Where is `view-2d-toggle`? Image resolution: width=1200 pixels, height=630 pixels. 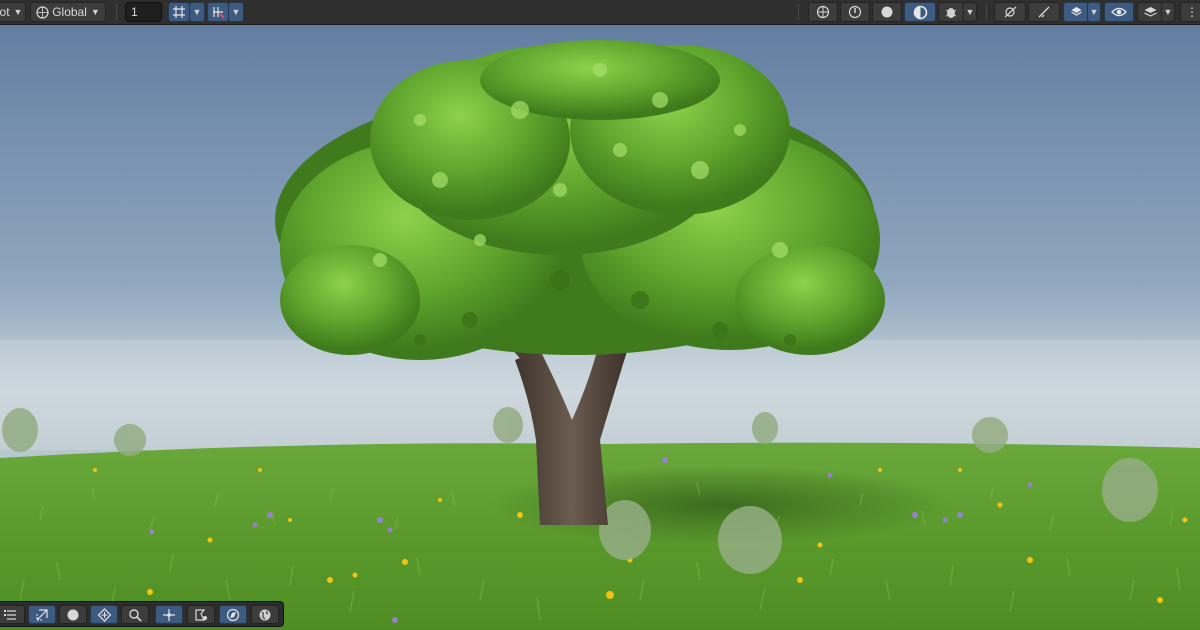 view-2d-toggle is located at coordinates (823, 12).